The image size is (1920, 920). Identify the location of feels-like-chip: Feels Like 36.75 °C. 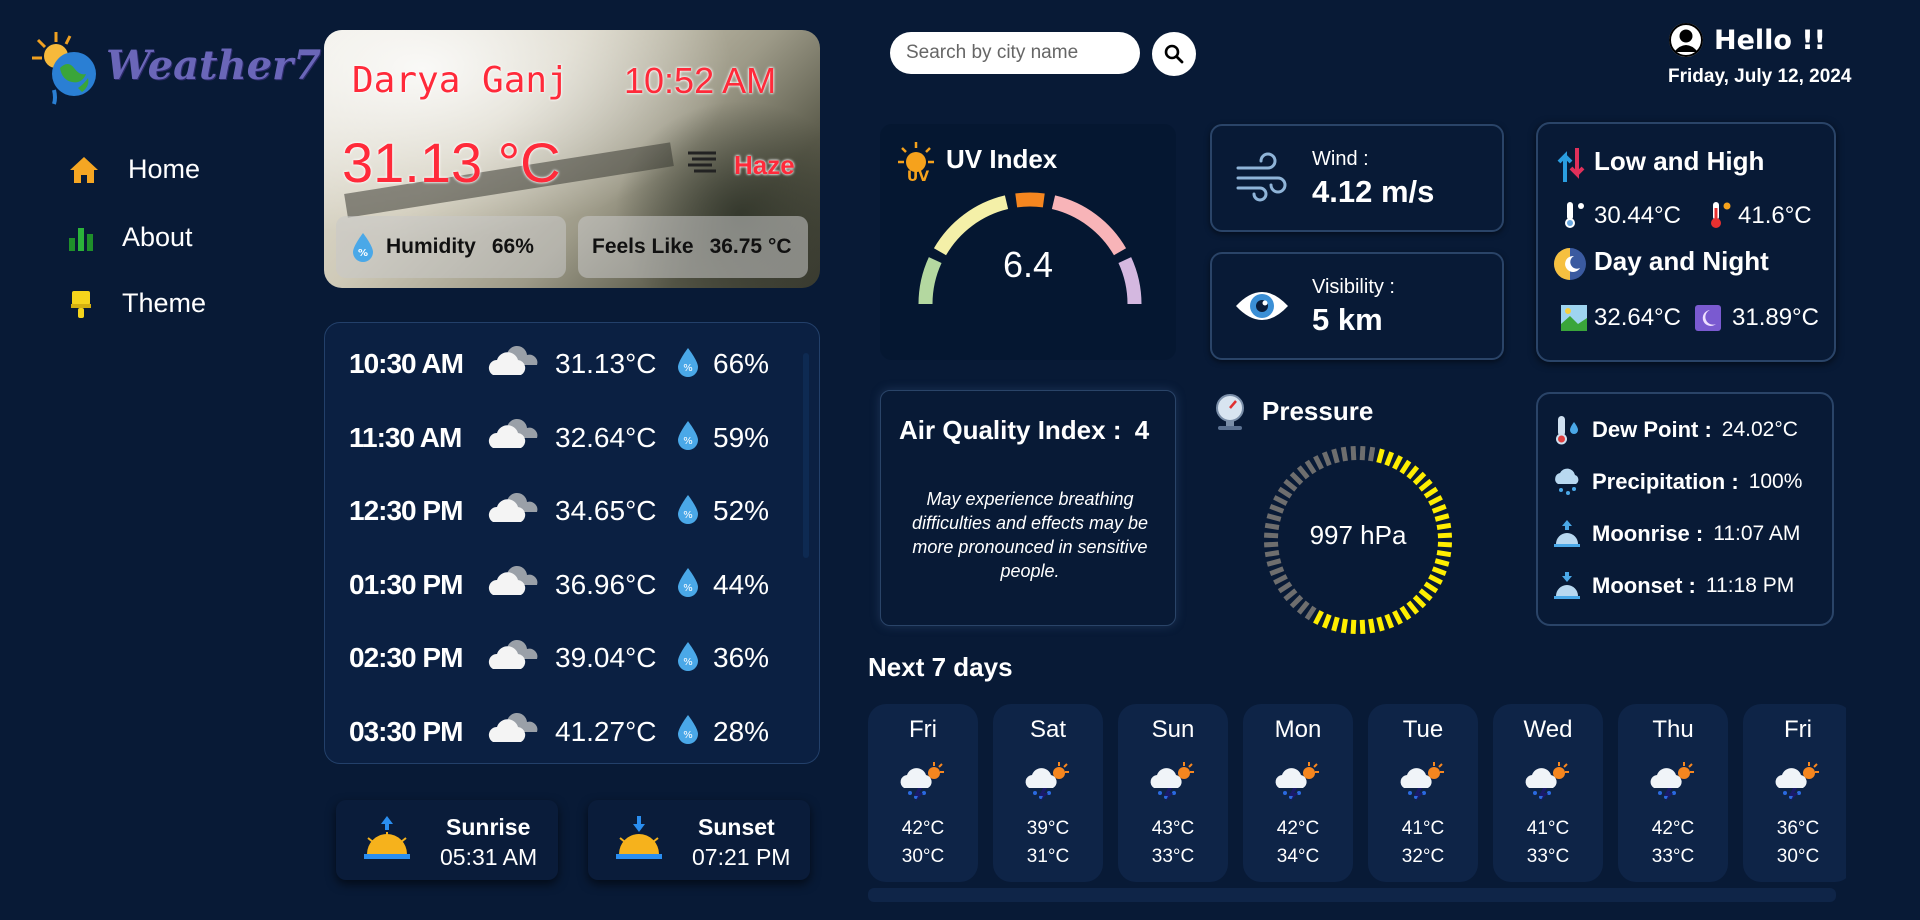
(693, 247).